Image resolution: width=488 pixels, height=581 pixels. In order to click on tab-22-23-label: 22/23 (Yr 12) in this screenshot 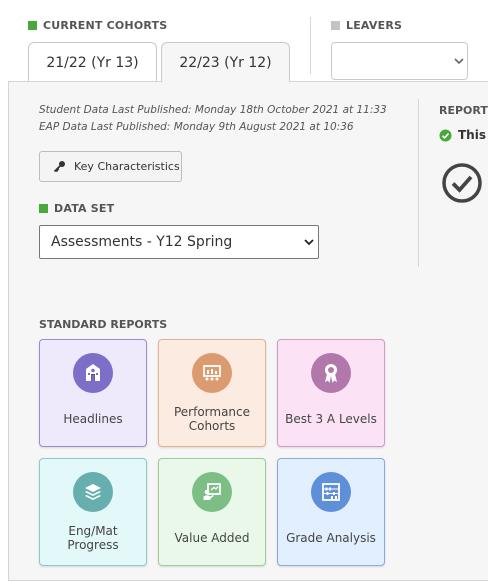, I will do `click(225, 63)`.